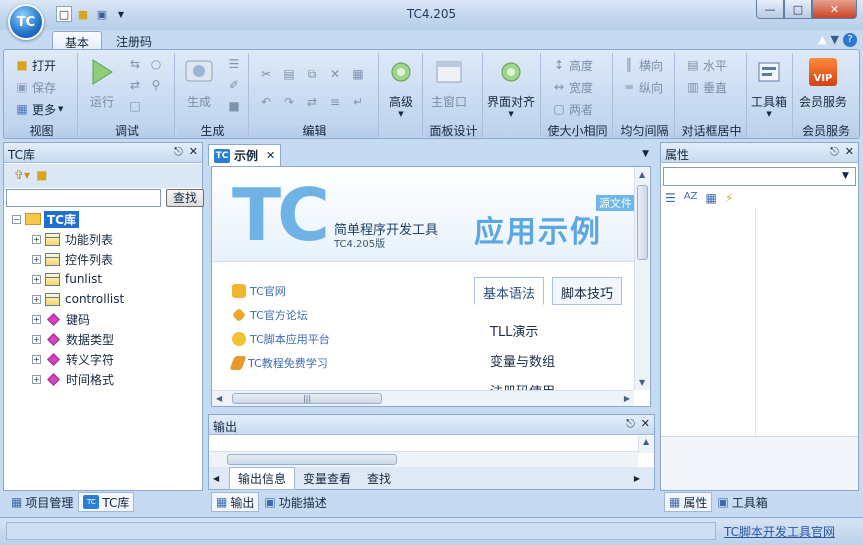 Image resolution: width=863 pixels, height=545 pixels. I want to click on tab-function-description: ▣ 功能描述, so click(295, 502).